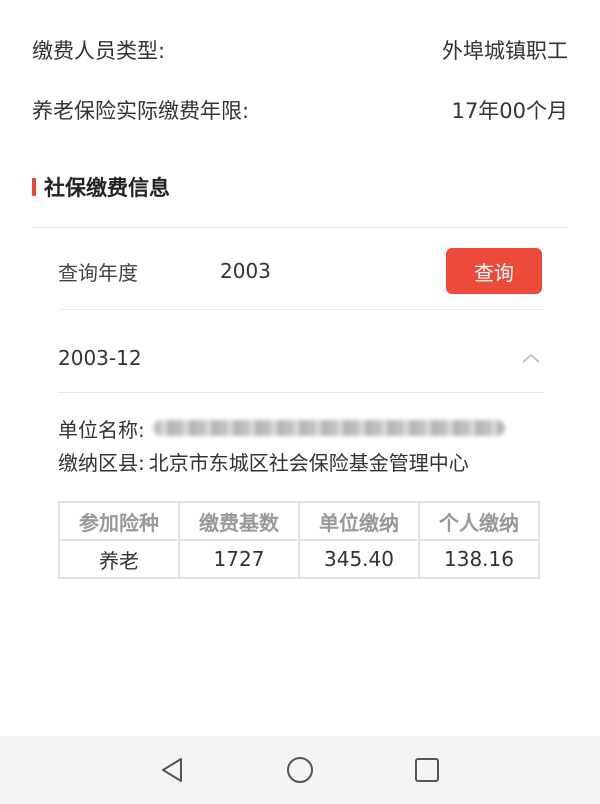 This screenshot has height=804, width=600. I want to click on table-cell: 1727, so click(239, 559).